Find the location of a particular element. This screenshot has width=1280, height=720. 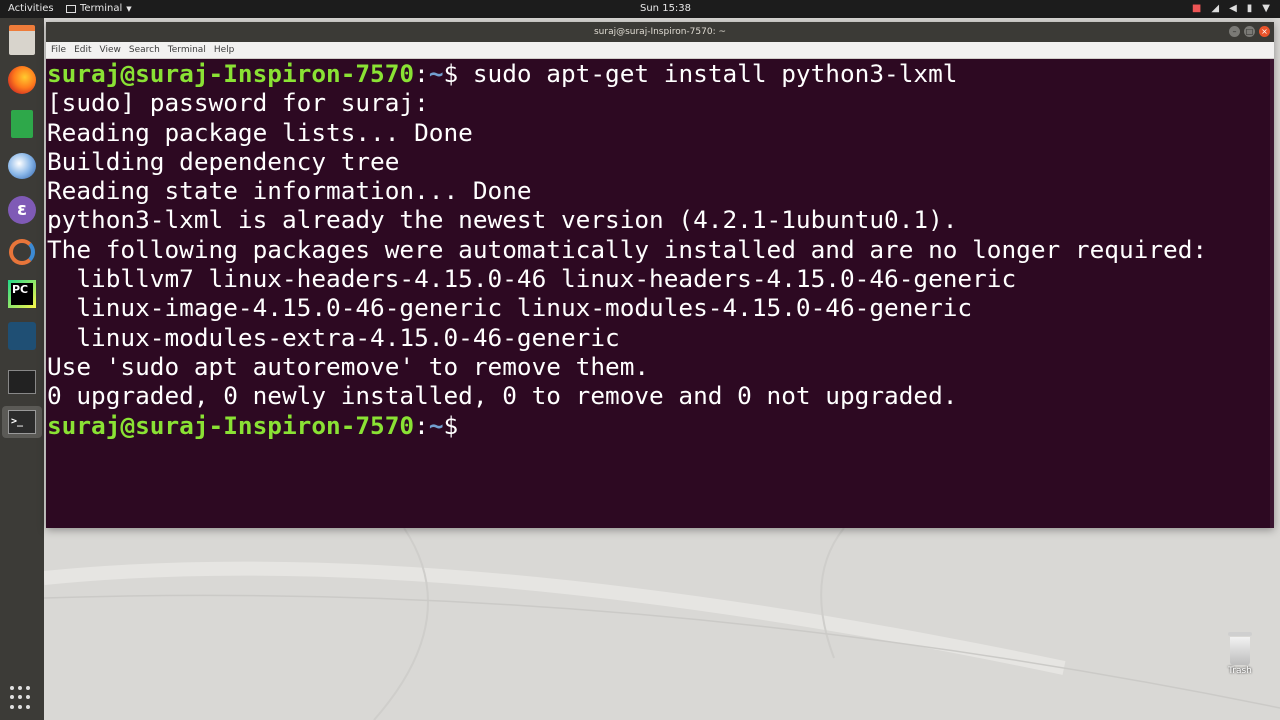

window-title: suraj@suraj-Inspiron-7570: ~ is located at coordinates (660, 32).